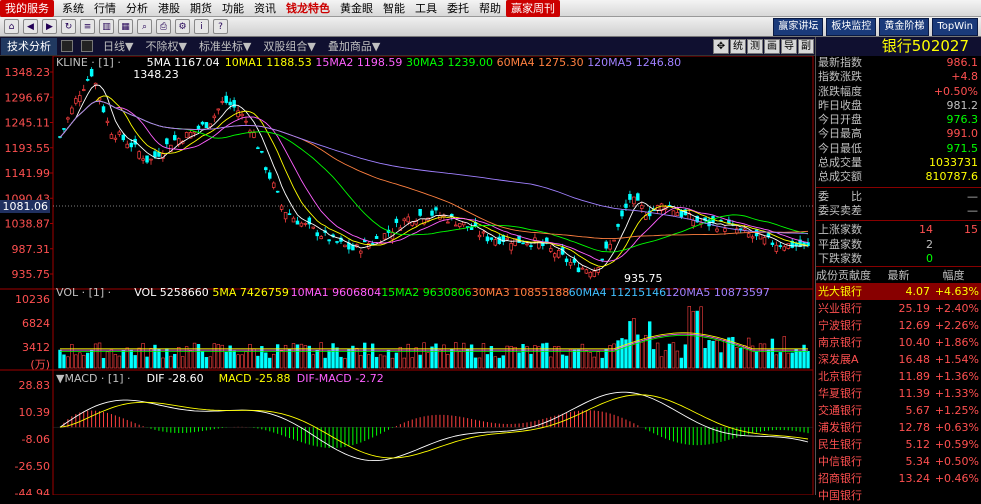 The image size is (981, 504). I want to click on menu-item-2: 行情, so click(105, 8).